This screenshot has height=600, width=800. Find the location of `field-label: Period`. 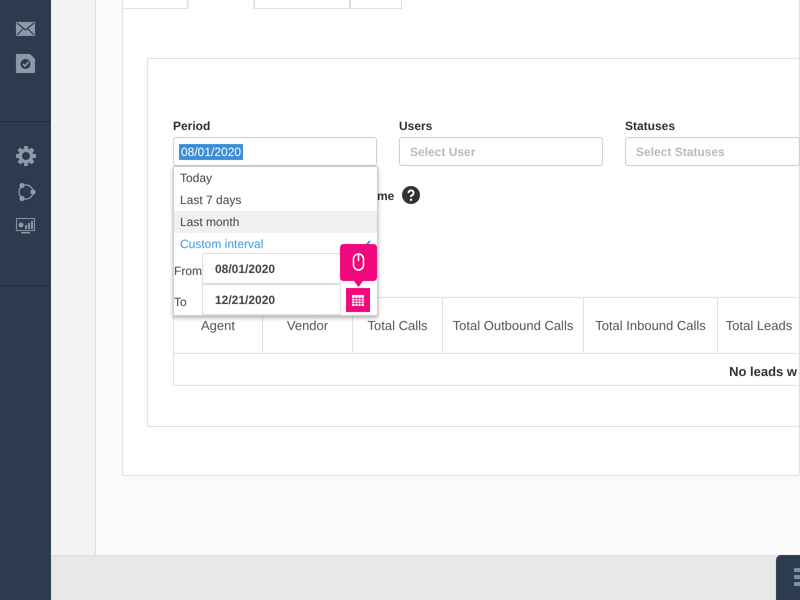

field-label: Period is located at coordinates (191, 126).